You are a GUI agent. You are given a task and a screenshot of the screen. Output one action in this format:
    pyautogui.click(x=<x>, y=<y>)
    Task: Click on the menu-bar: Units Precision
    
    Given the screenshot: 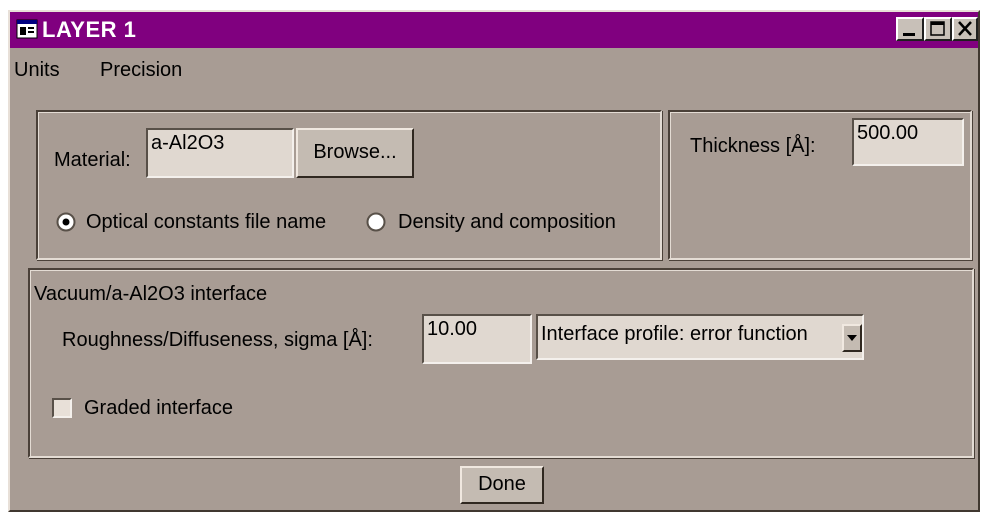 What is the action you would take?
    pyautogui.click(x=494, y=69)
    